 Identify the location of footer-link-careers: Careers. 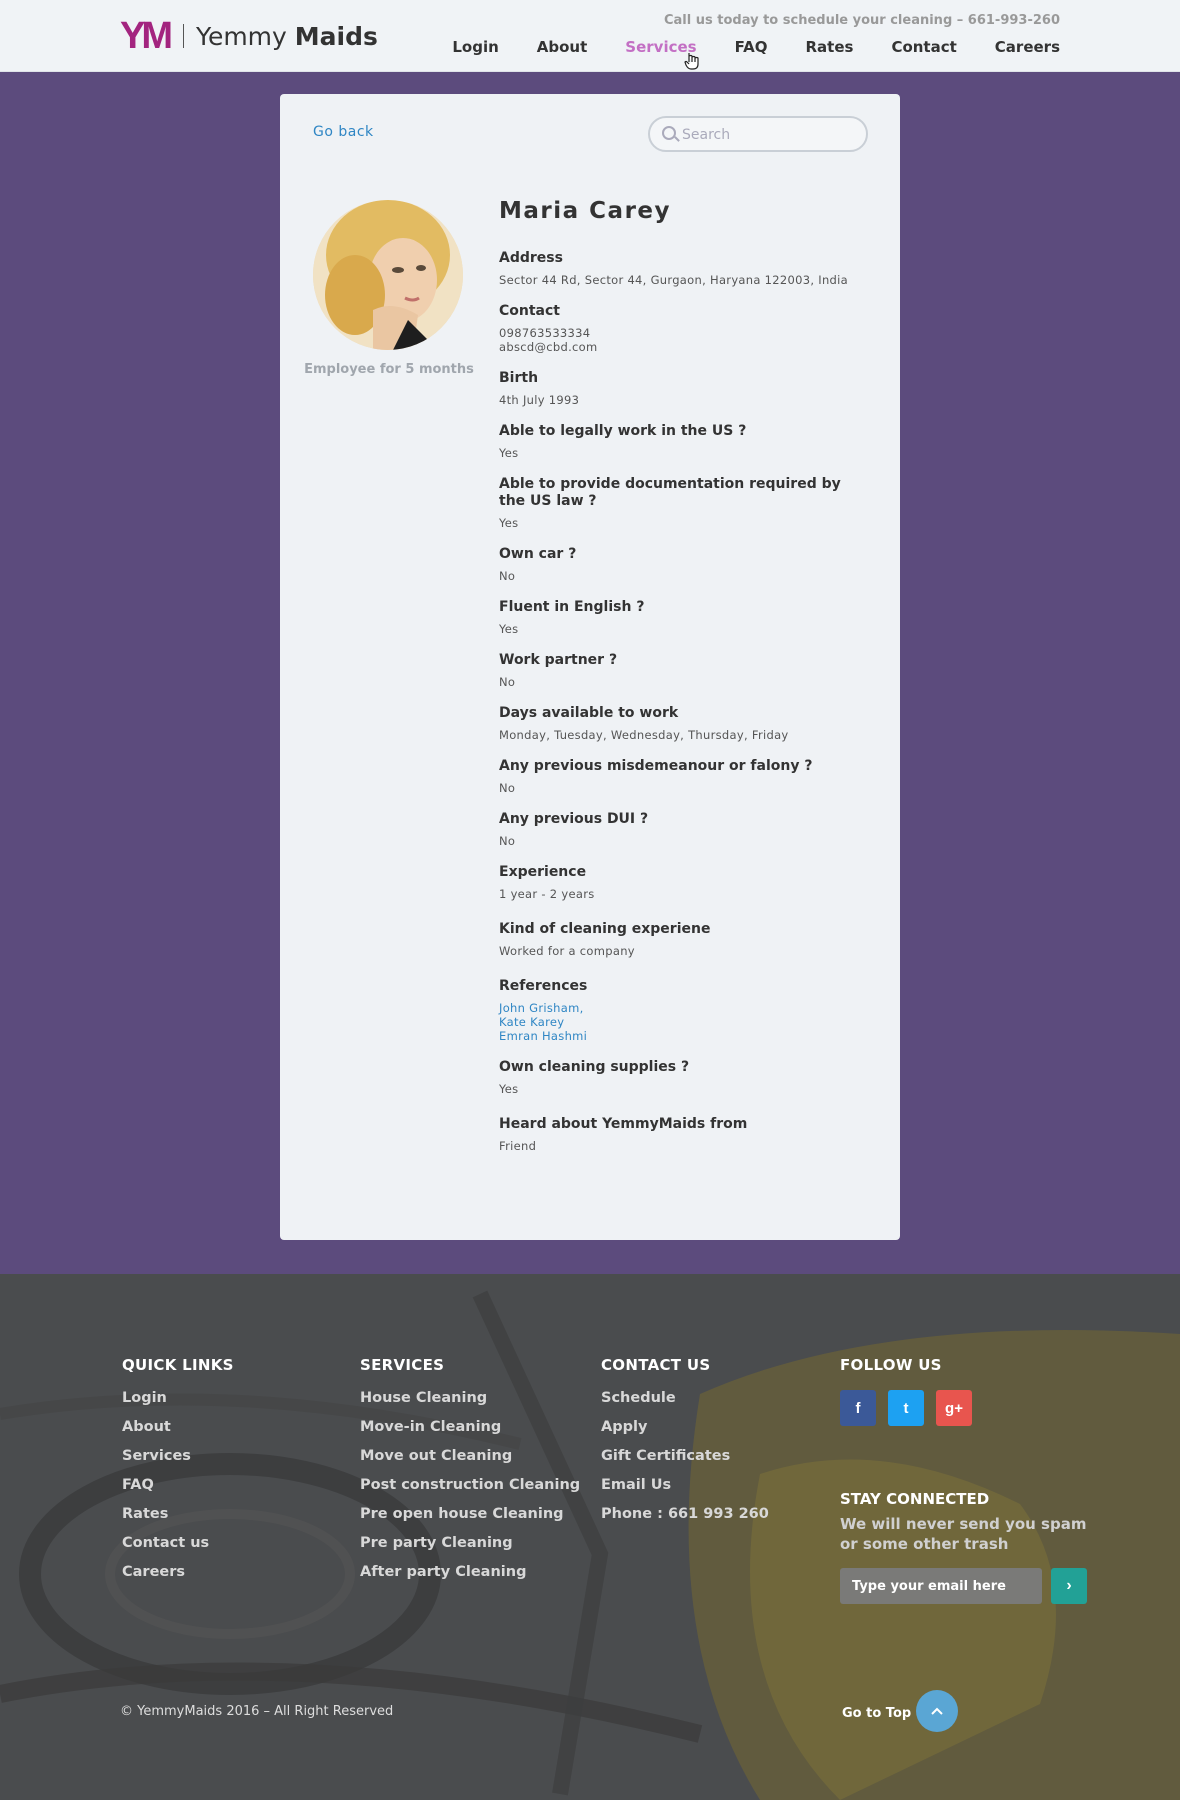
(178, 1572).